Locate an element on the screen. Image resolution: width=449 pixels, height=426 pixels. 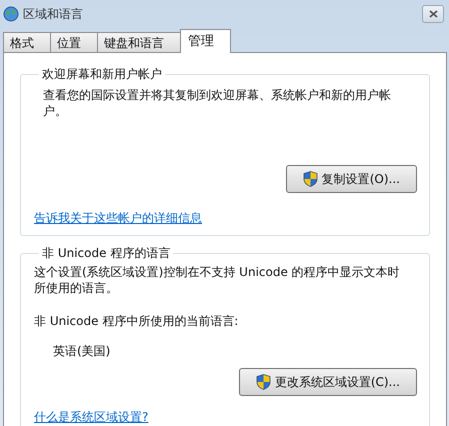
close-icon is located at coordinates (433, 14).